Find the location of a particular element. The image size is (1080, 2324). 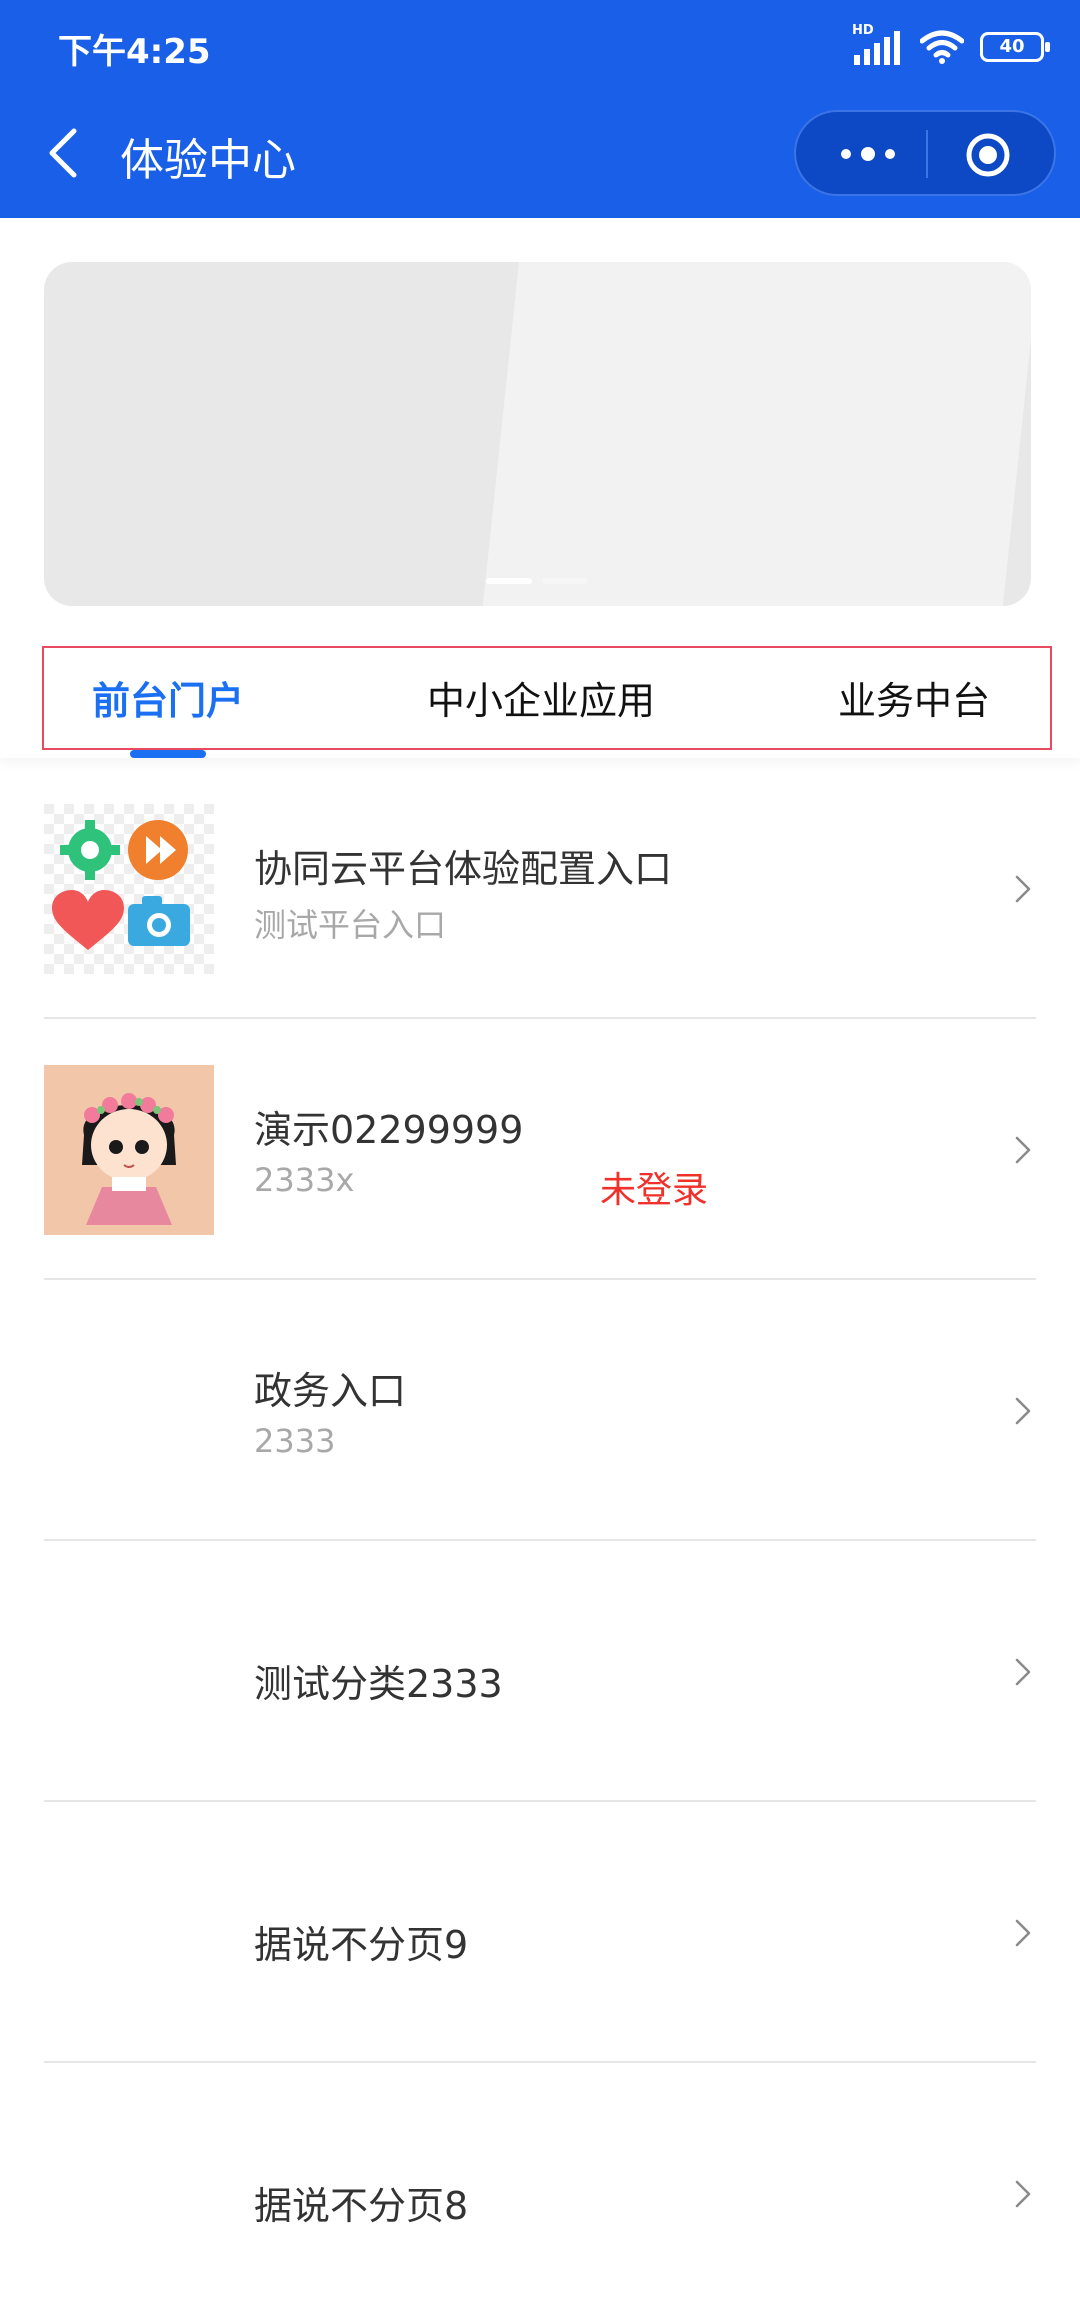

item-subtitle: 2333 is located at coordinates (295, 1441).